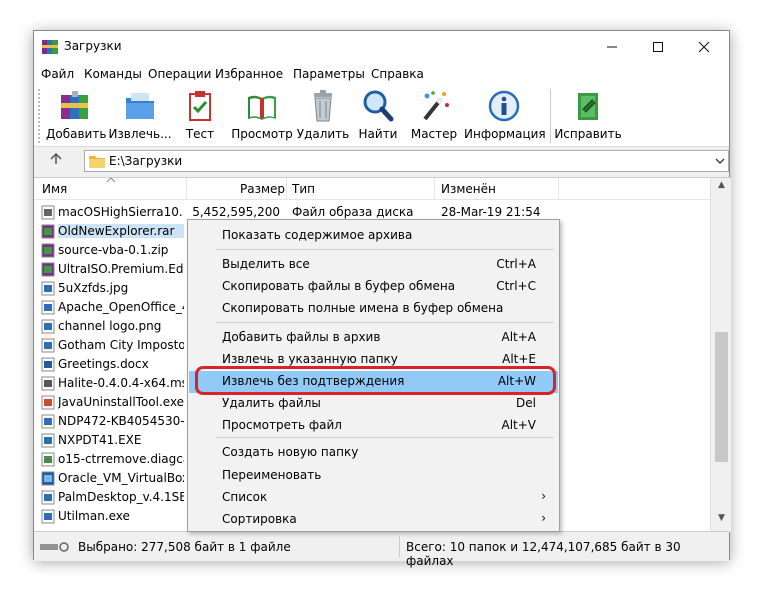  What do you see at coordinates (720, 161) in the screenshot?
I see `chevron-down-icon` at bounding box center [720, 161].